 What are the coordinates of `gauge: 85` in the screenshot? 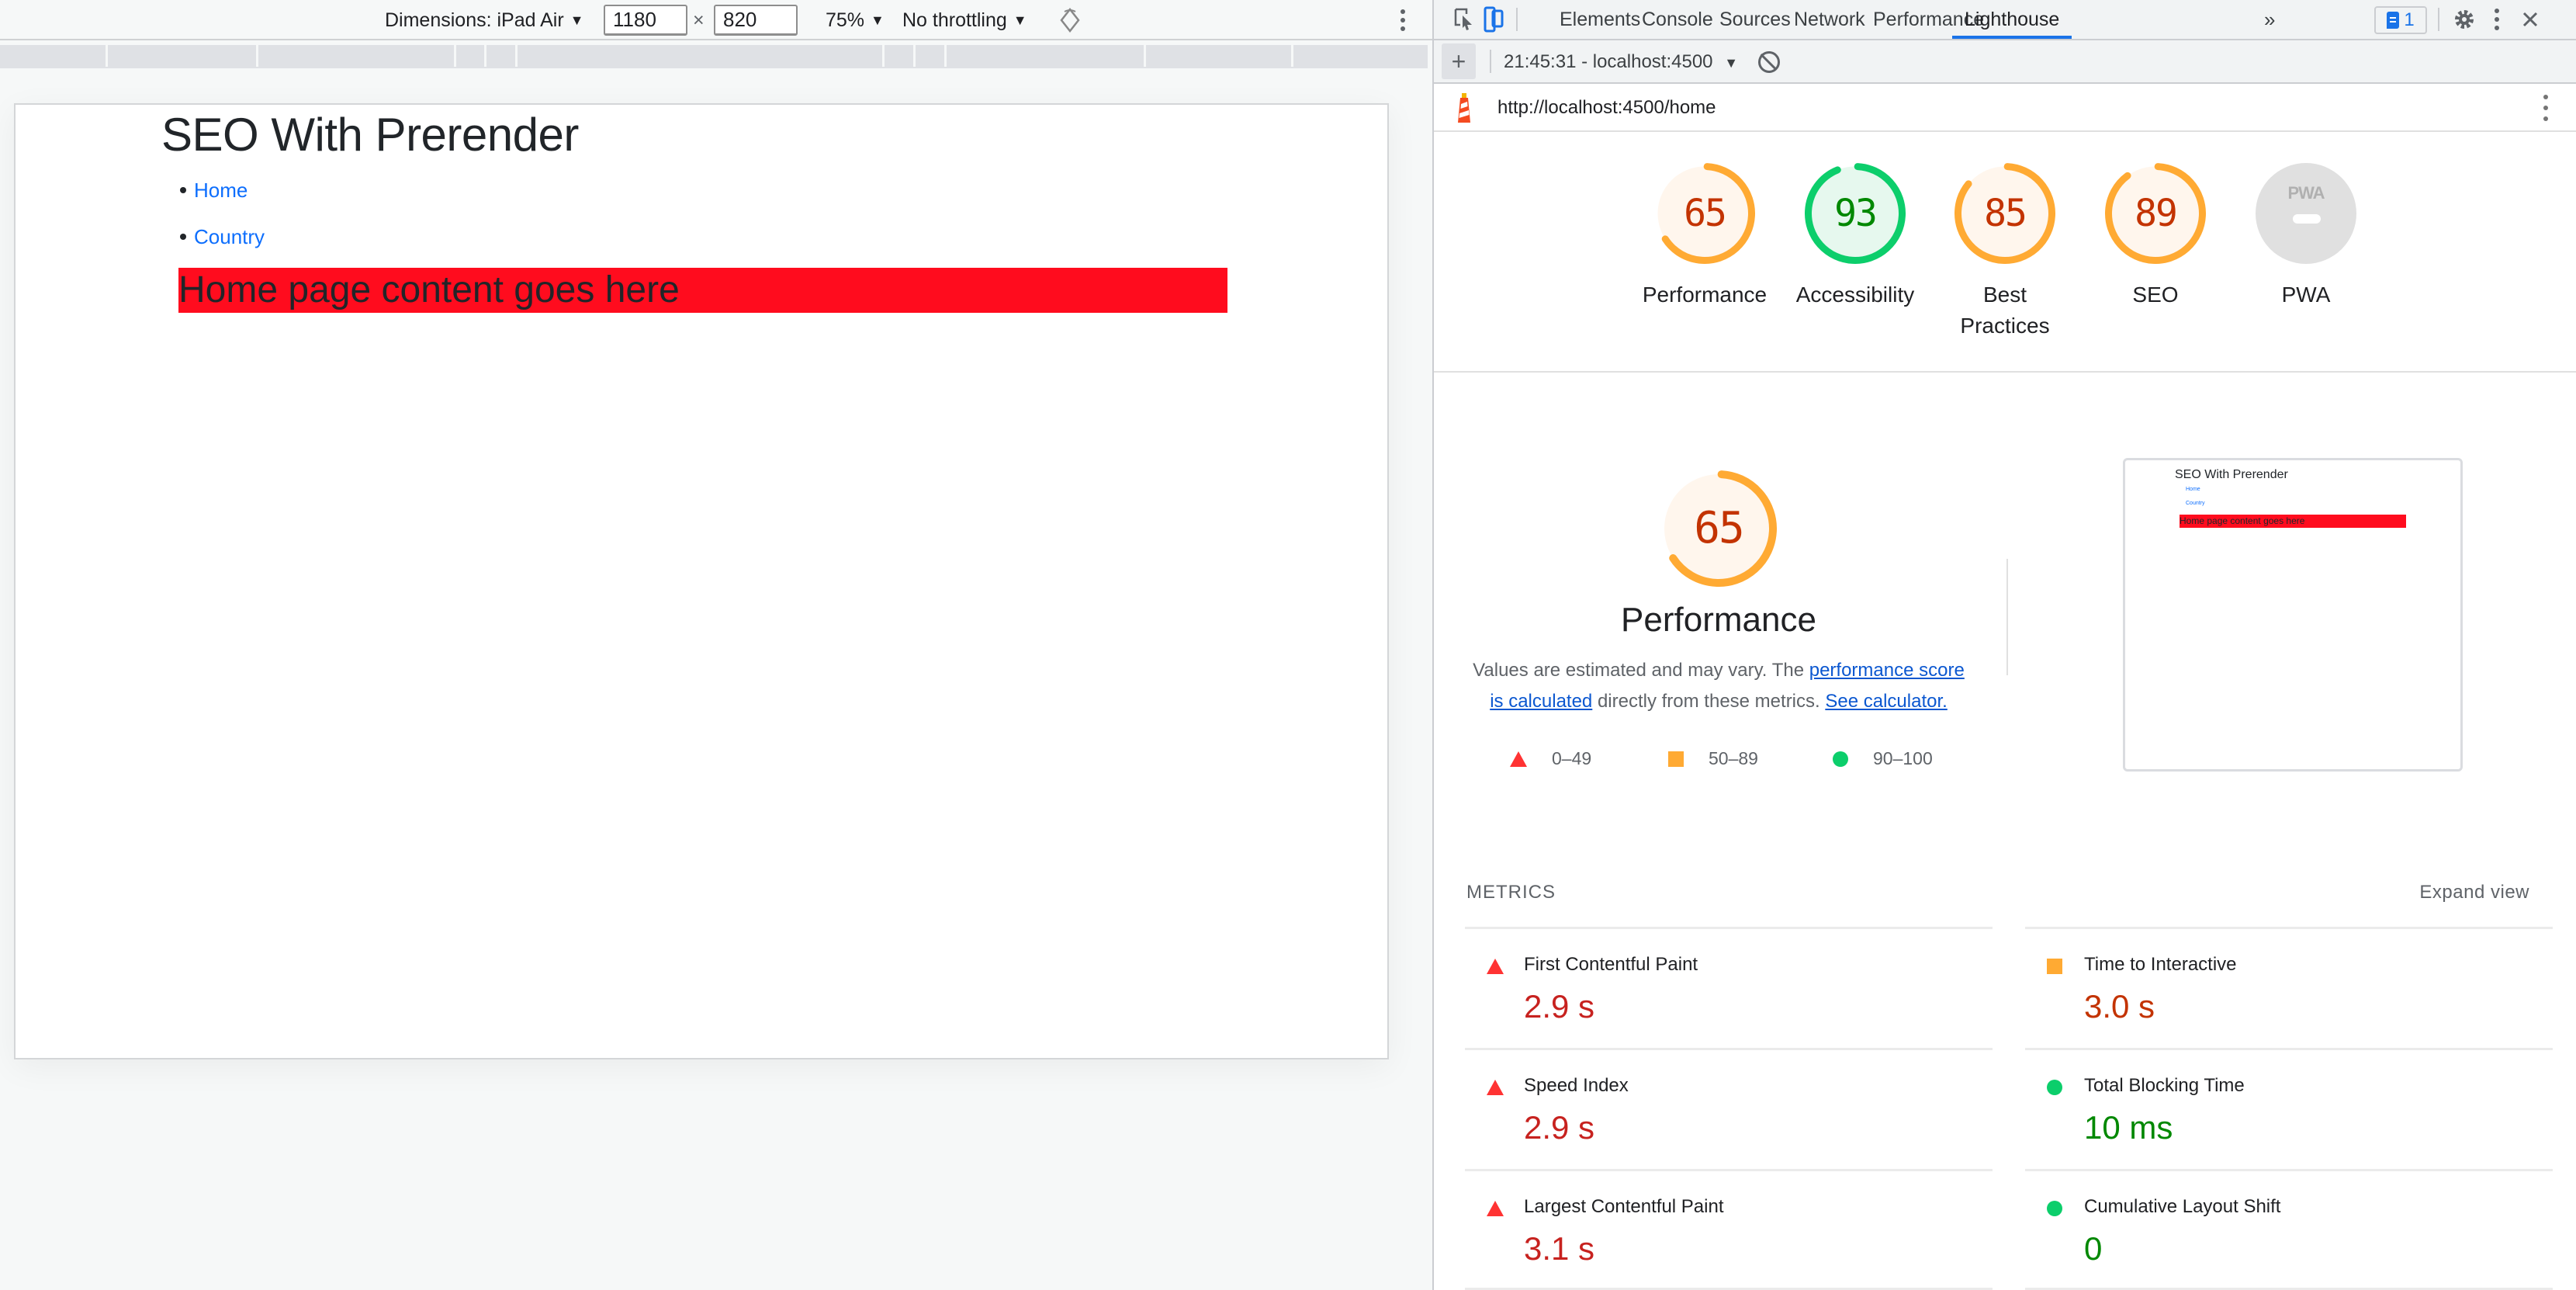 It's located at (2005, 214).